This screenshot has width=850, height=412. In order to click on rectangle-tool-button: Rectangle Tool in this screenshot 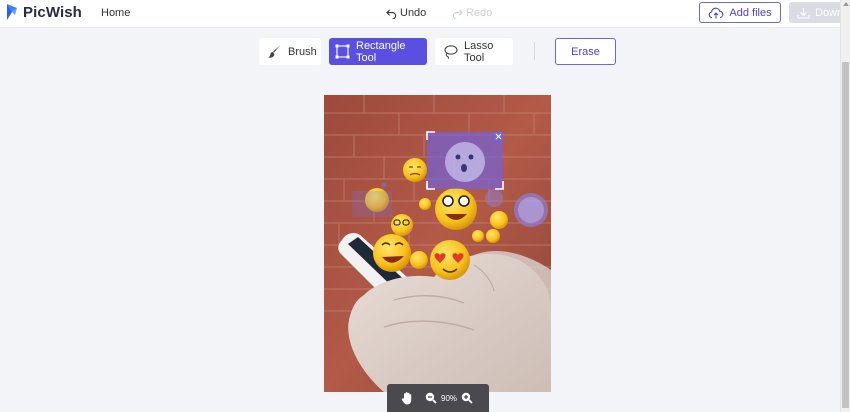, I will do `click(378, 51)`.